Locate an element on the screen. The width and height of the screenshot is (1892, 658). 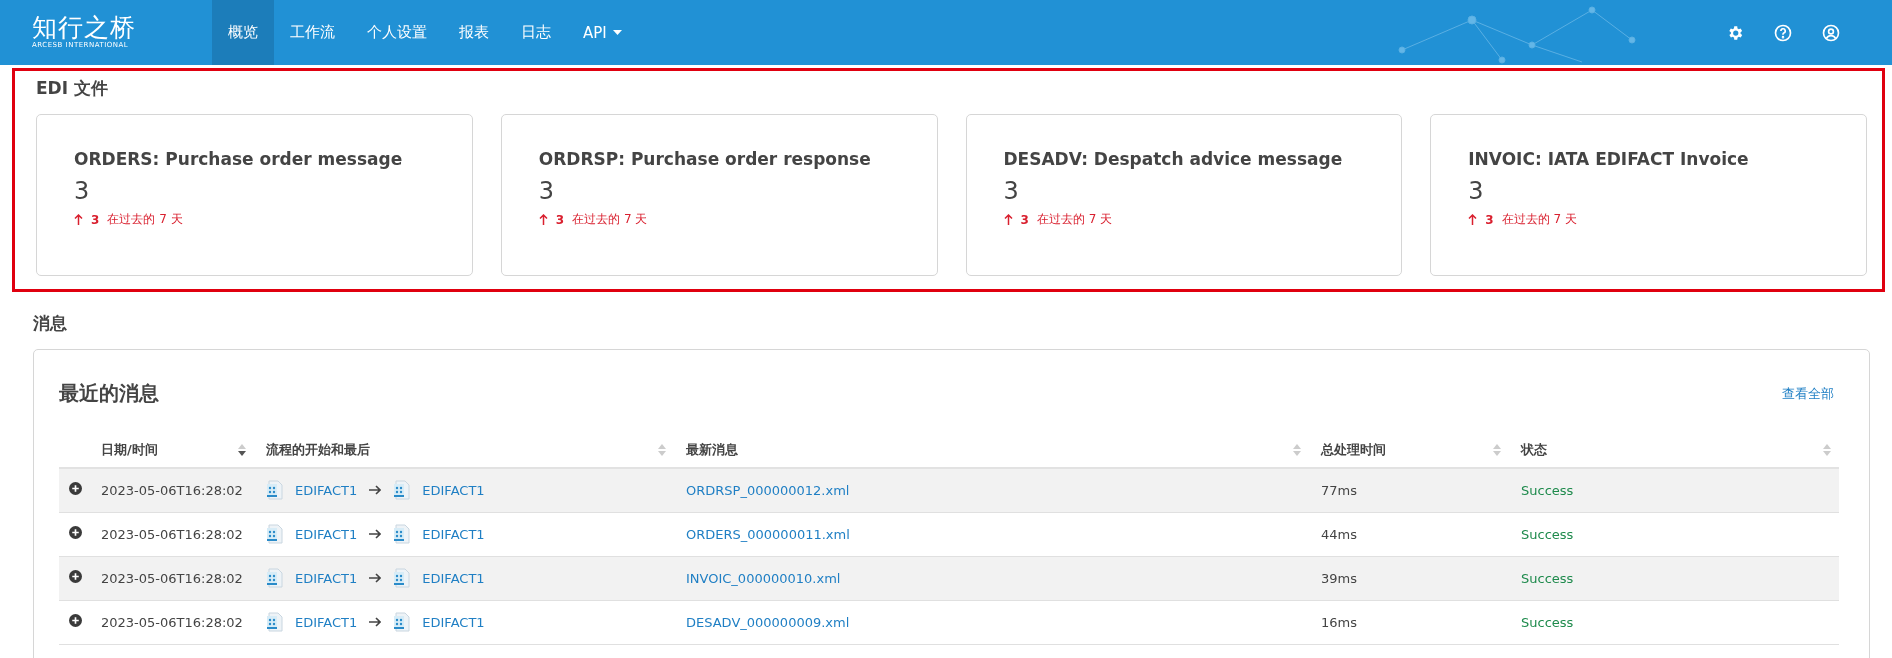
nav-tab: 概览 is located at coordinates (243, 32).